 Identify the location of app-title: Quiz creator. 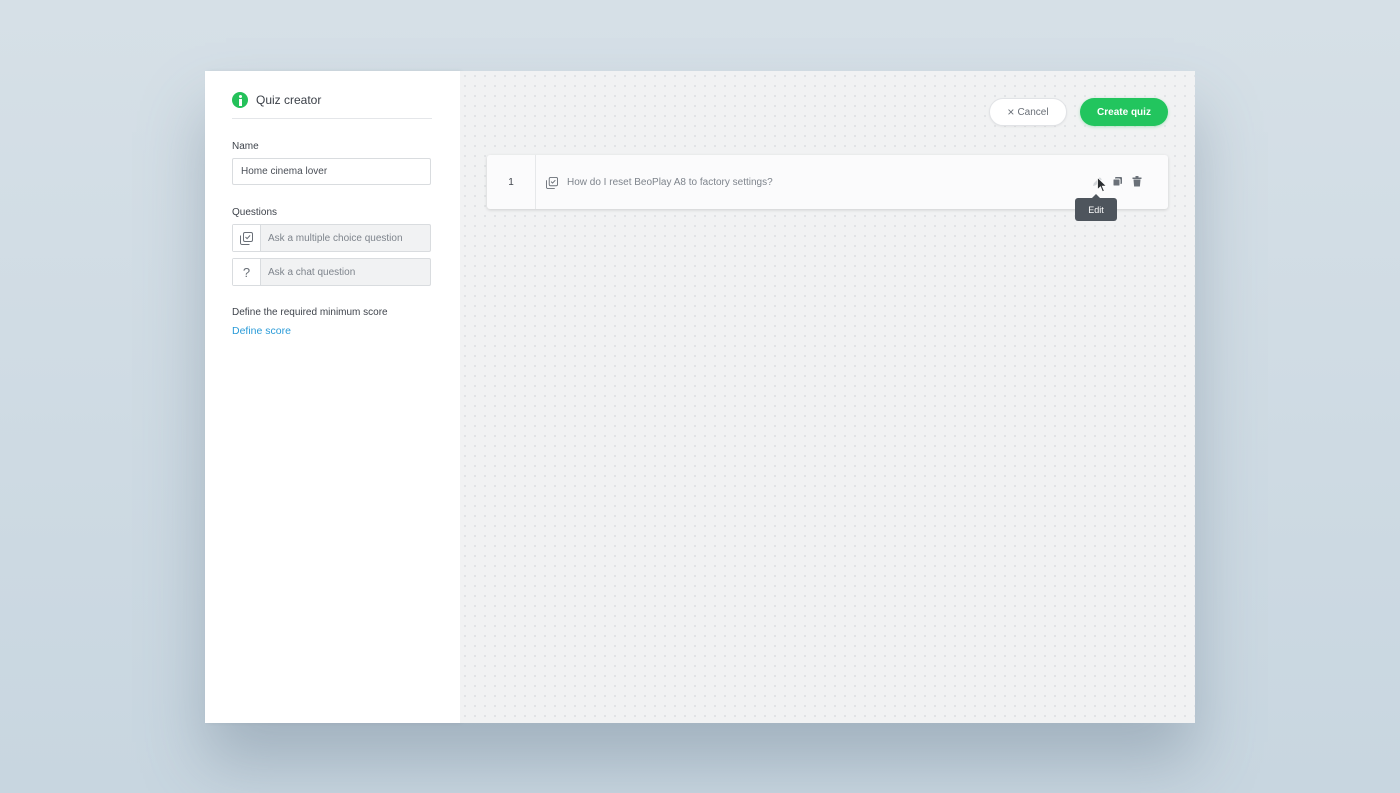
(289, 100).